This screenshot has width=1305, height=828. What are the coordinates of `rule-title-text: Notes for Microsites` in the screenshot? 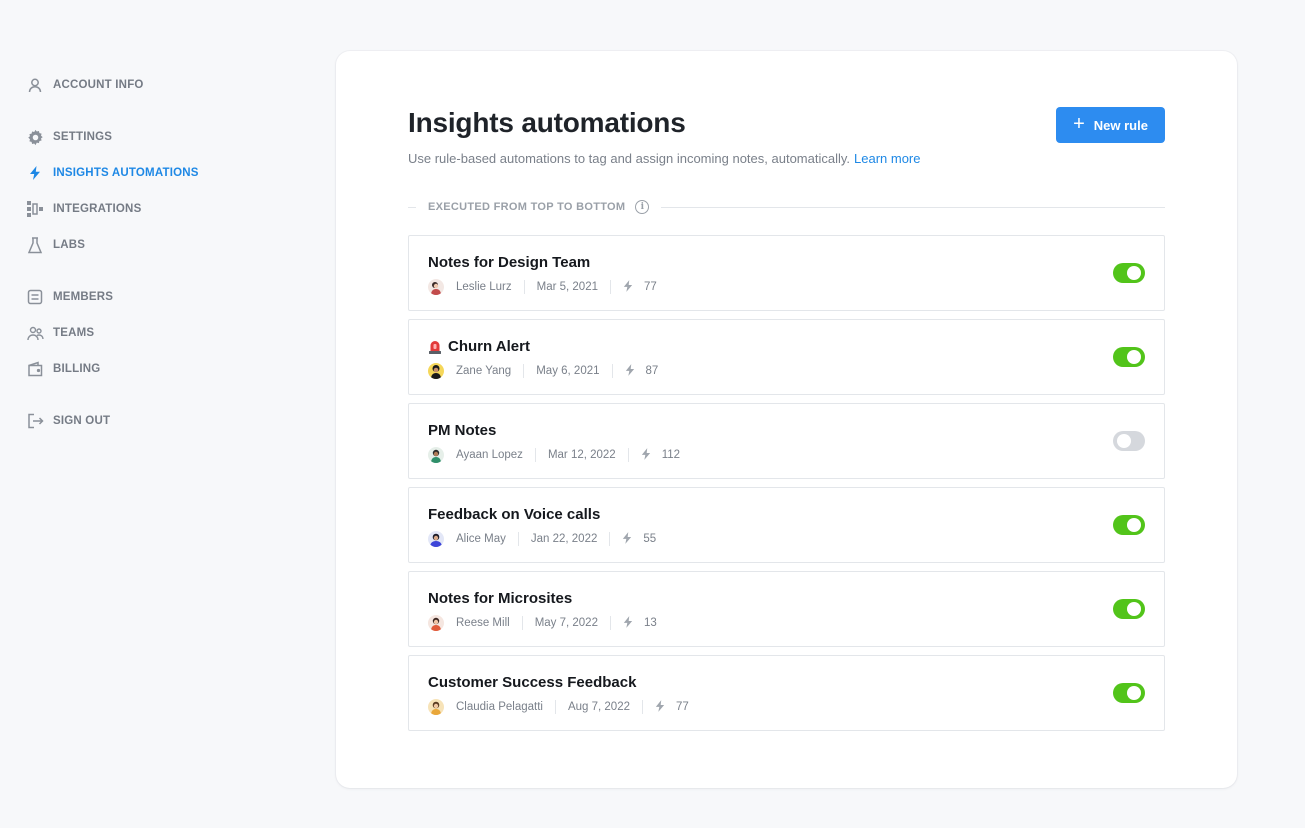 It's located at (500, 598).